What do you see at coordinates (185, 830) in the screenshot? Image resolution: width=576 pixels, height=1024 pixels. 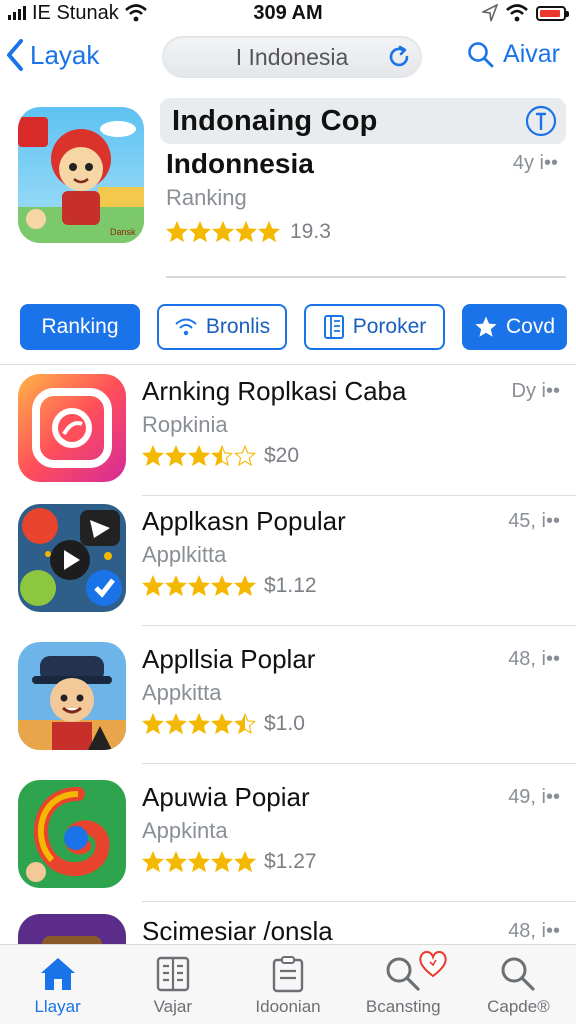 I see `app-subtitle: Appkinta` at bounding box center [185, 830].